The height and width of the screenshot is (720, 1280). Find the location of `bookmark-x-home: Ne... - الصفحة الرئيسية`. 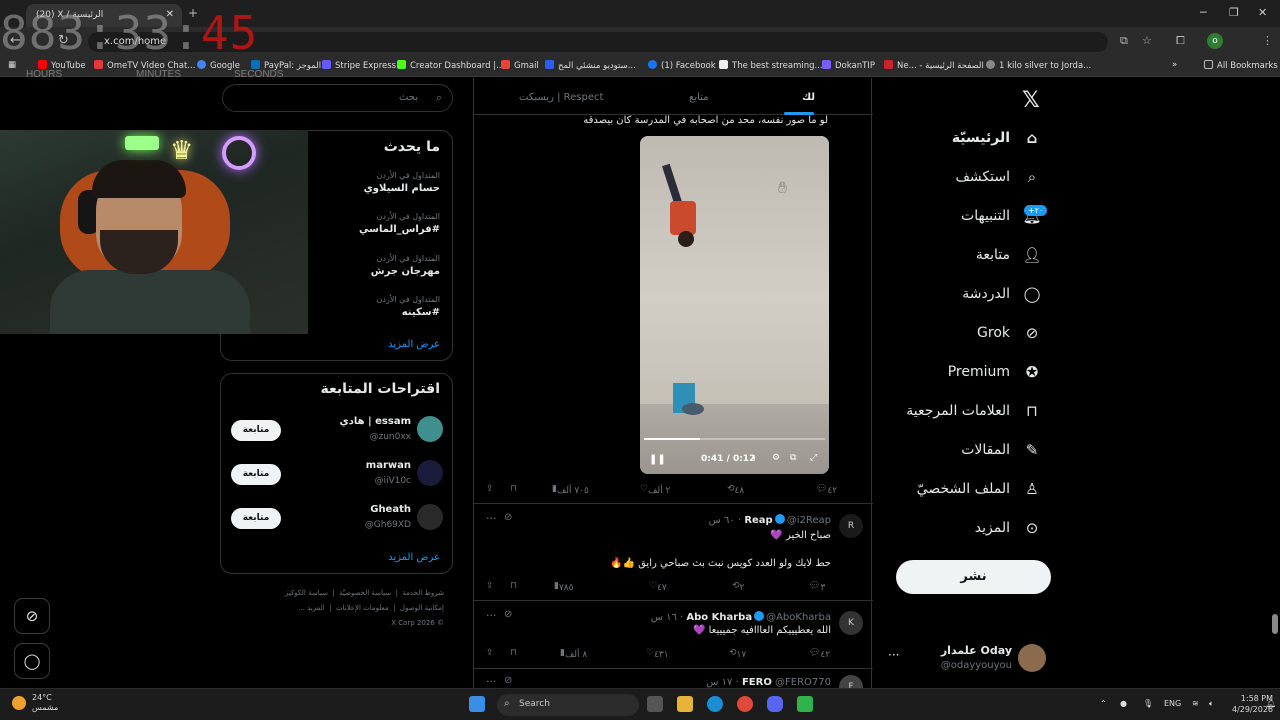

bookmark-x-home: Ne... - الصفحة الرئيسية is located at coordinates (934, 65).